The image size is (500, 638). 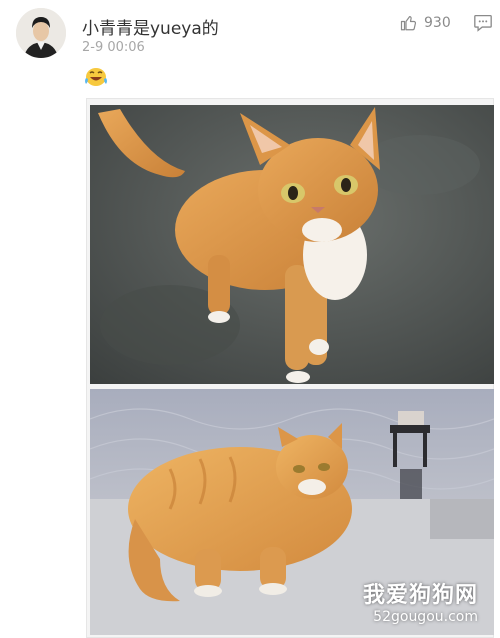 I want to click on watermark: 我爱狗狗网 52gougou.com, so click(x=420, y=601).